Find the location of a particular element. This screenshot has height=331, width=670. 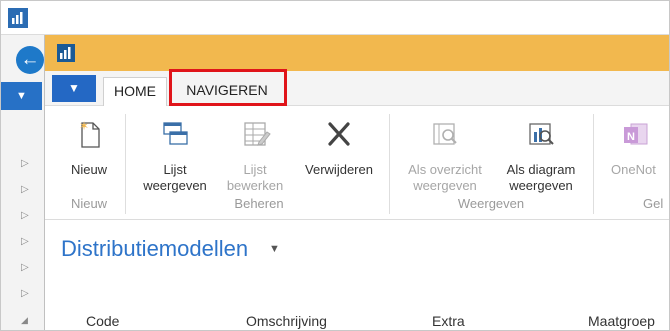

view-as-overview-button: Als overzicht weergeven is located at coordinates (445, 152).